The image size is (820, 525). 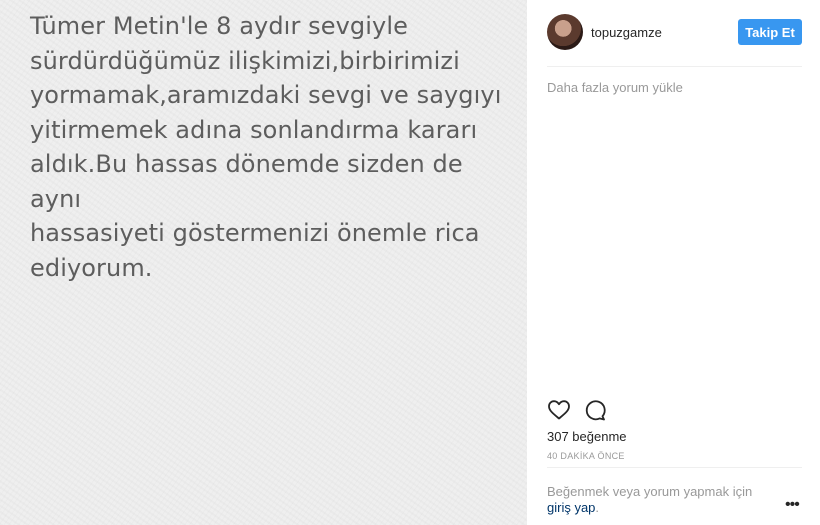 What do you see at coordinates (792, 505) in the screenshot?
I see `more-options-button: •••` at bounding box center [792, 505].